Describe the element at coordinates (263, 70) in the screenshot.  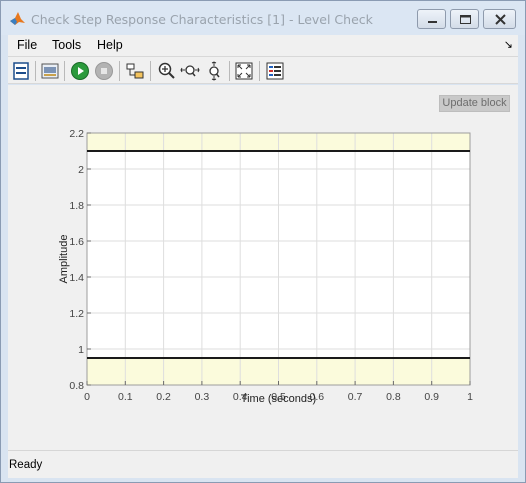
I see `toolbar` at that location.